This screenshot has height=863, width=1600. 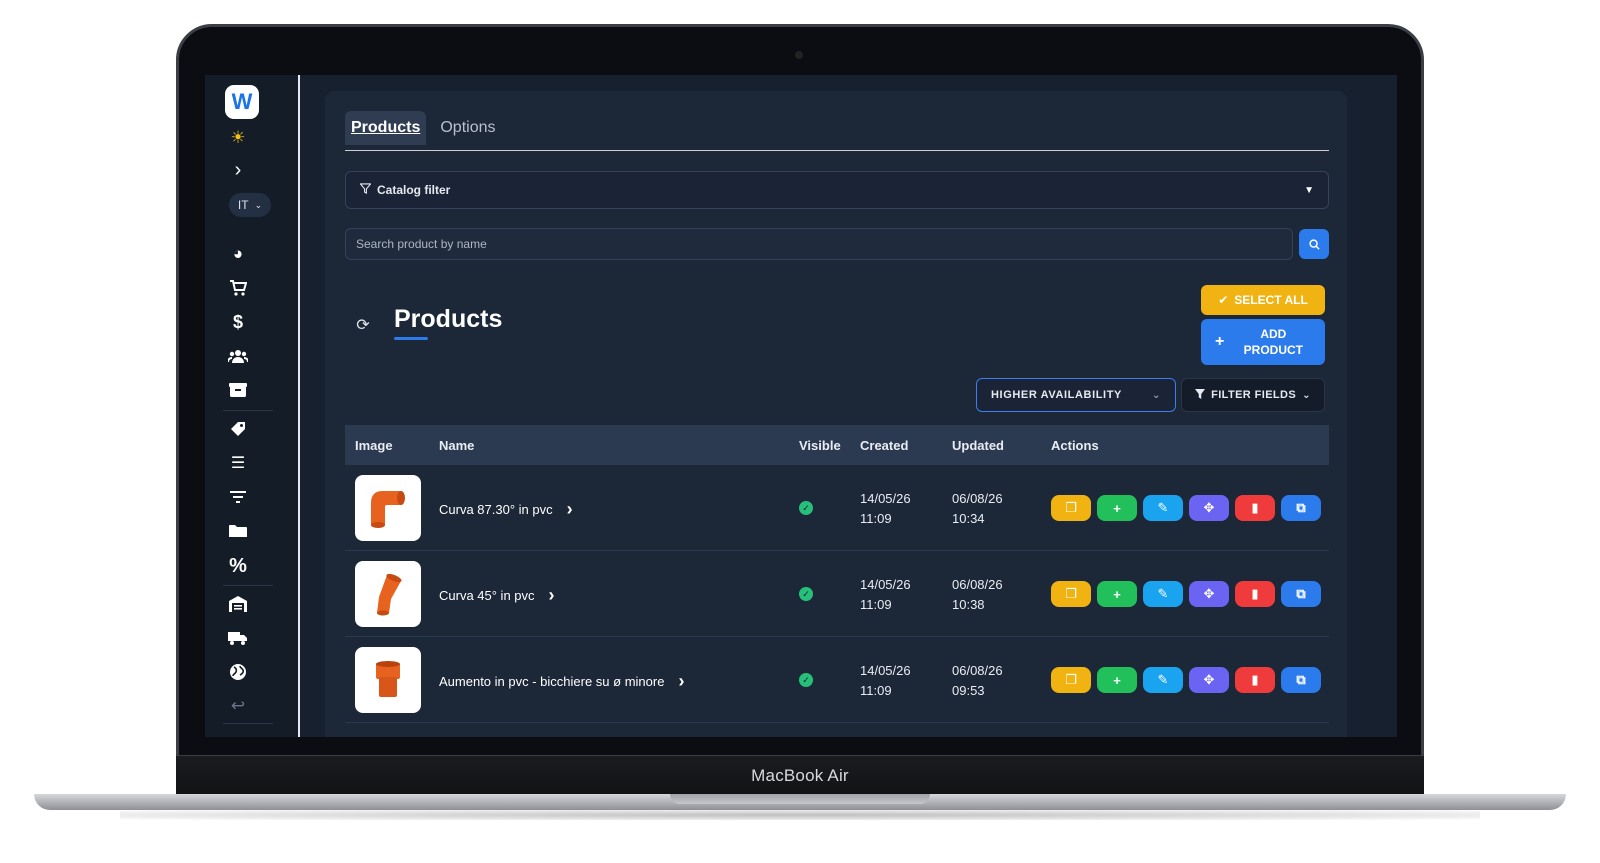 I want to click on search-button, so click(x=1314, y=244).